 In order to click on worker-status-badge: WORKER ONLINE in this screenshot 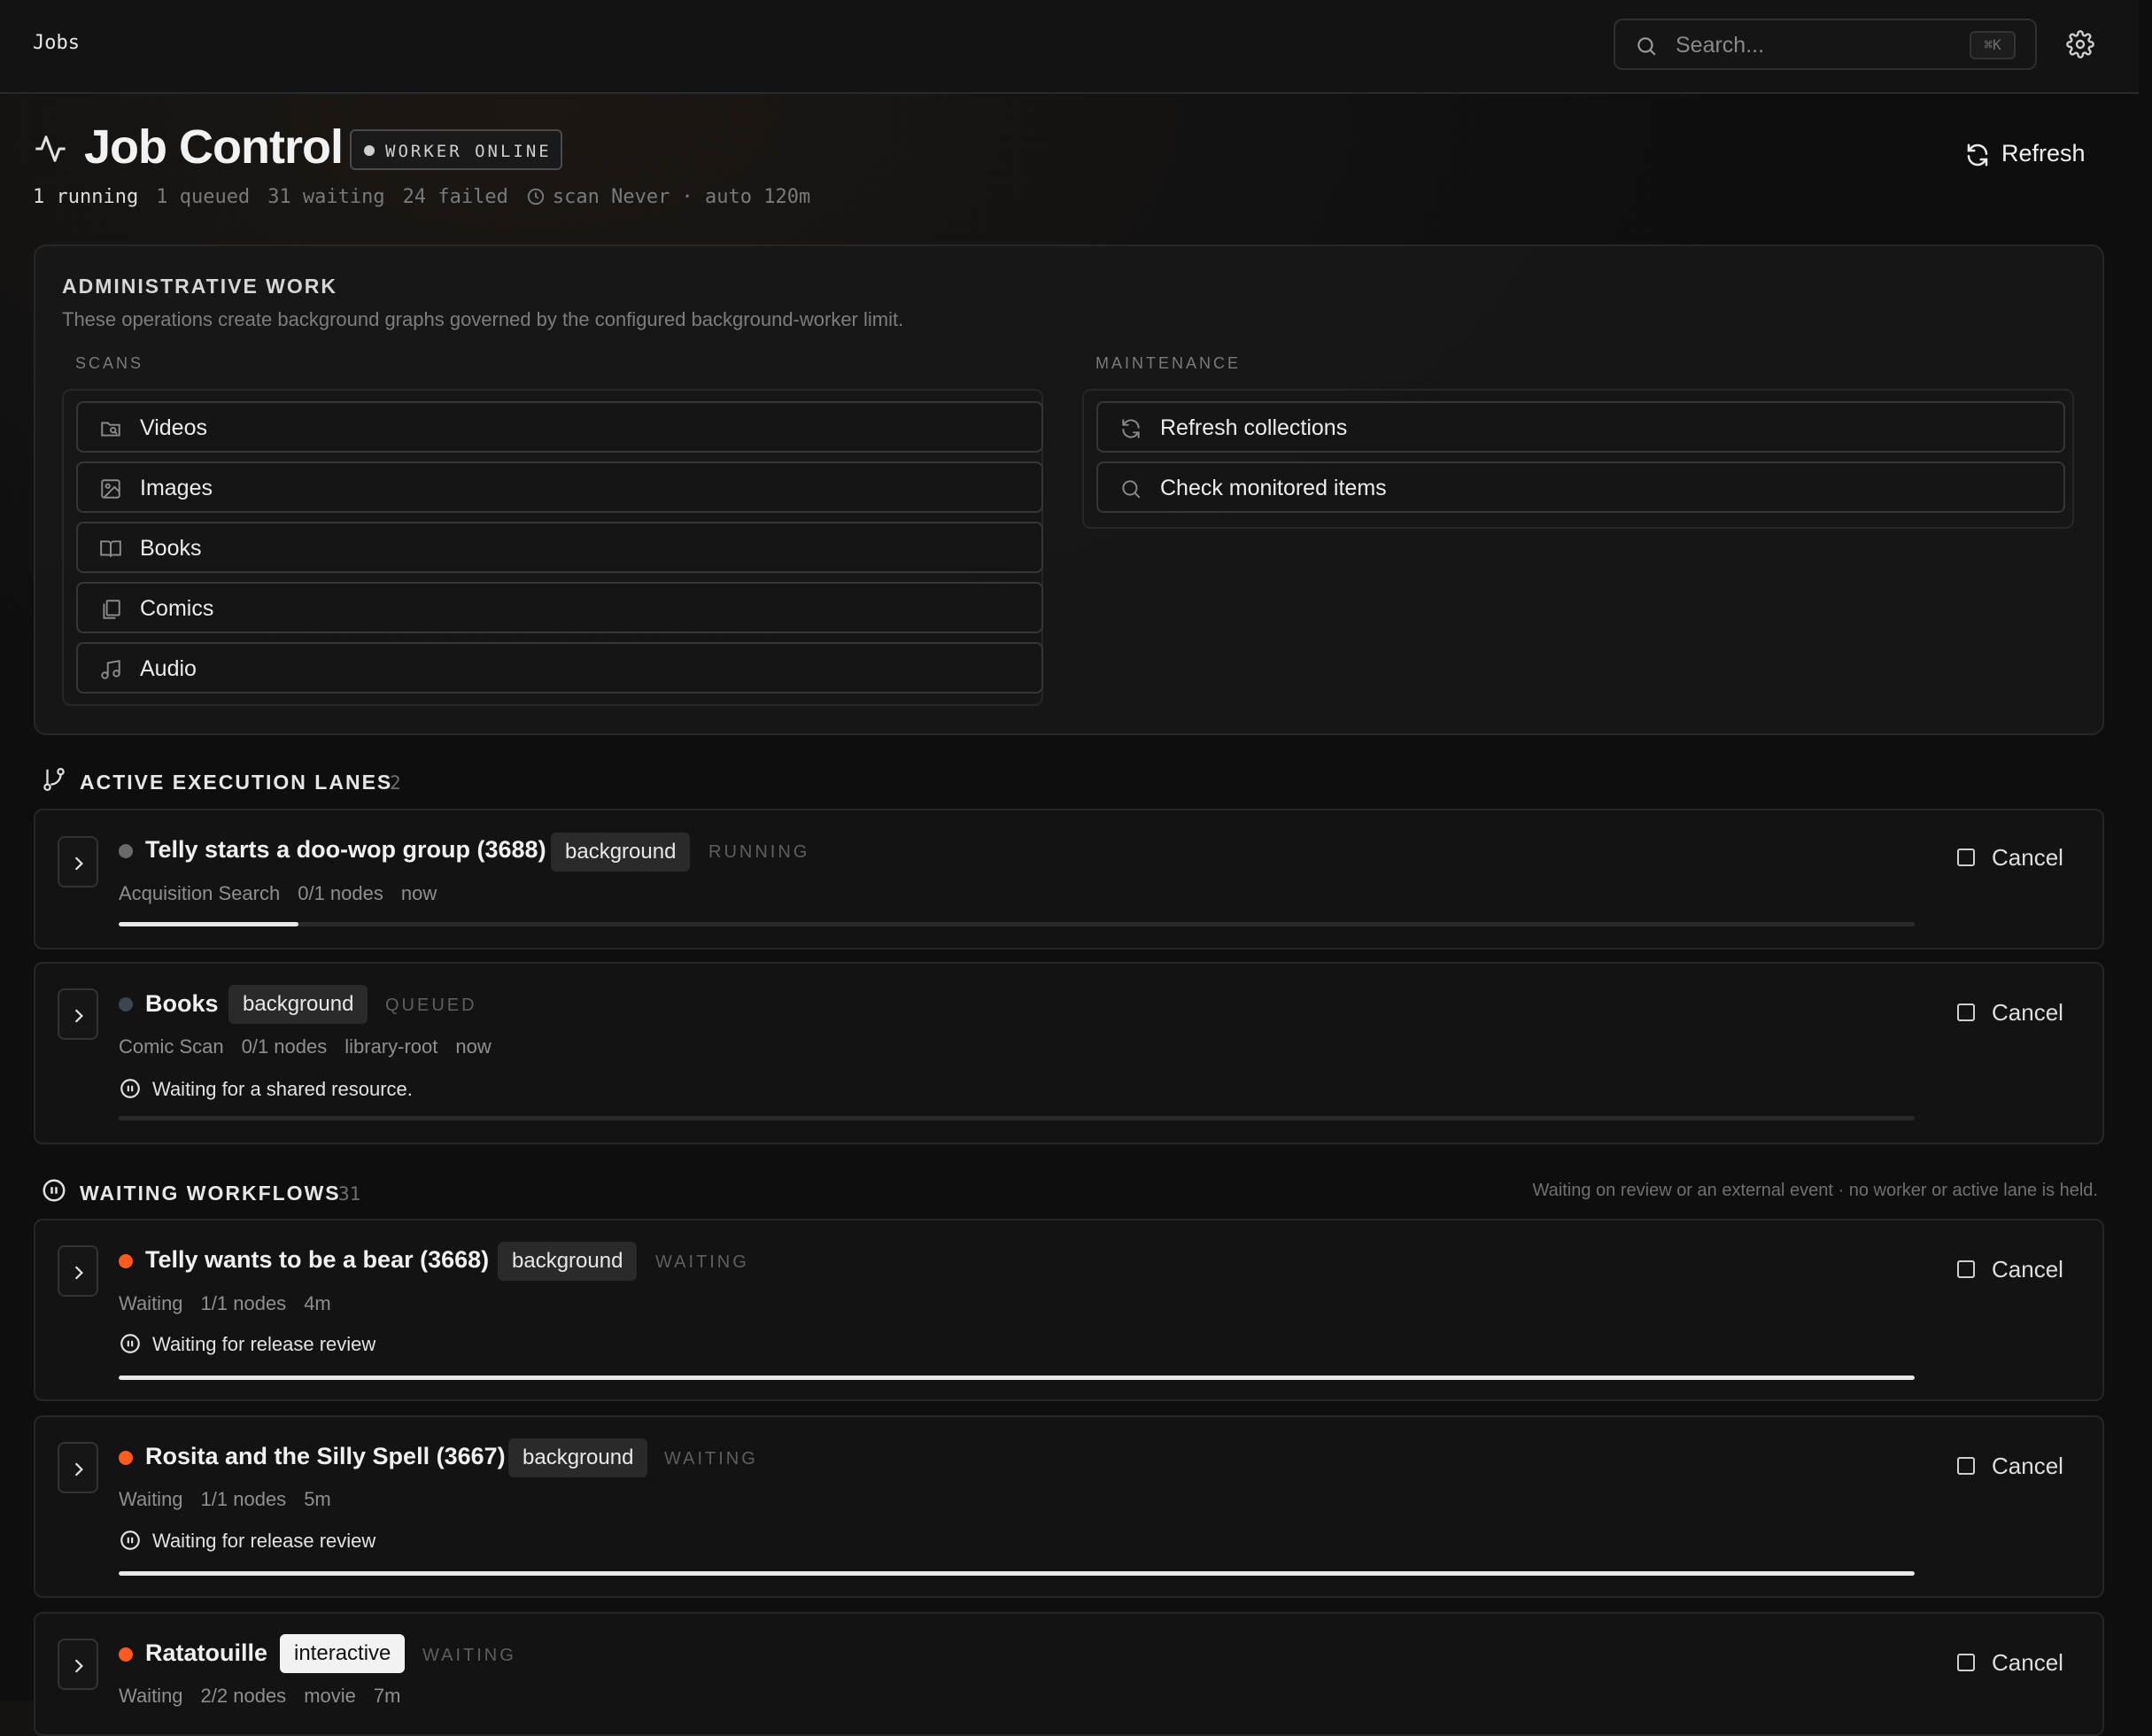, I will do `click(456, 149)`.